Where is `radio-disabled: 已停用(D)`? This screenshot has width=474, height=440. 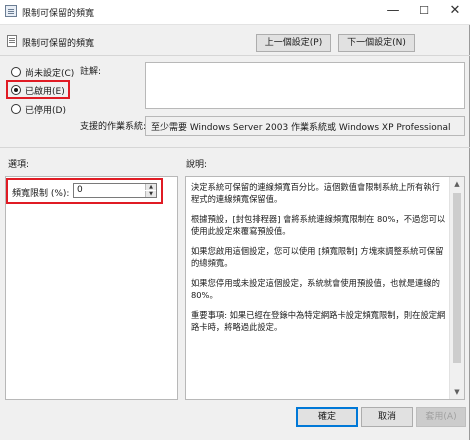 radio-disabled: 已停用(D) is located at coordinates (76, 109).